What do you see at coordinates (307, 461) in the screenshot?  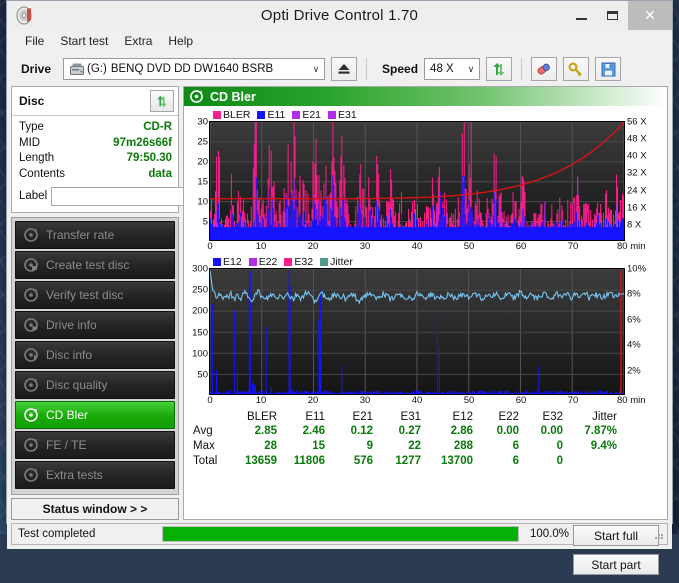 I see `stats-total-e11: 11806` at bounding box center [307, 461].